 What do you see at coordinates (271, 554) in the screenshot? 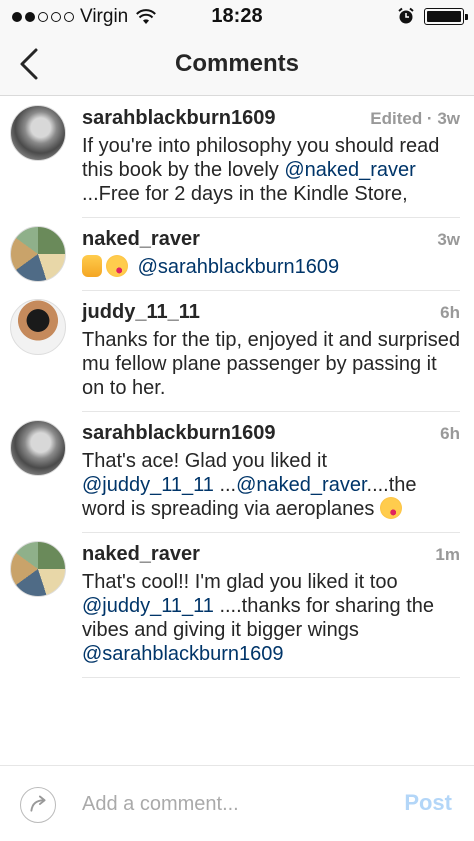
I see `comment-header: naked_raver 1m` at bounding box center [271, 554].